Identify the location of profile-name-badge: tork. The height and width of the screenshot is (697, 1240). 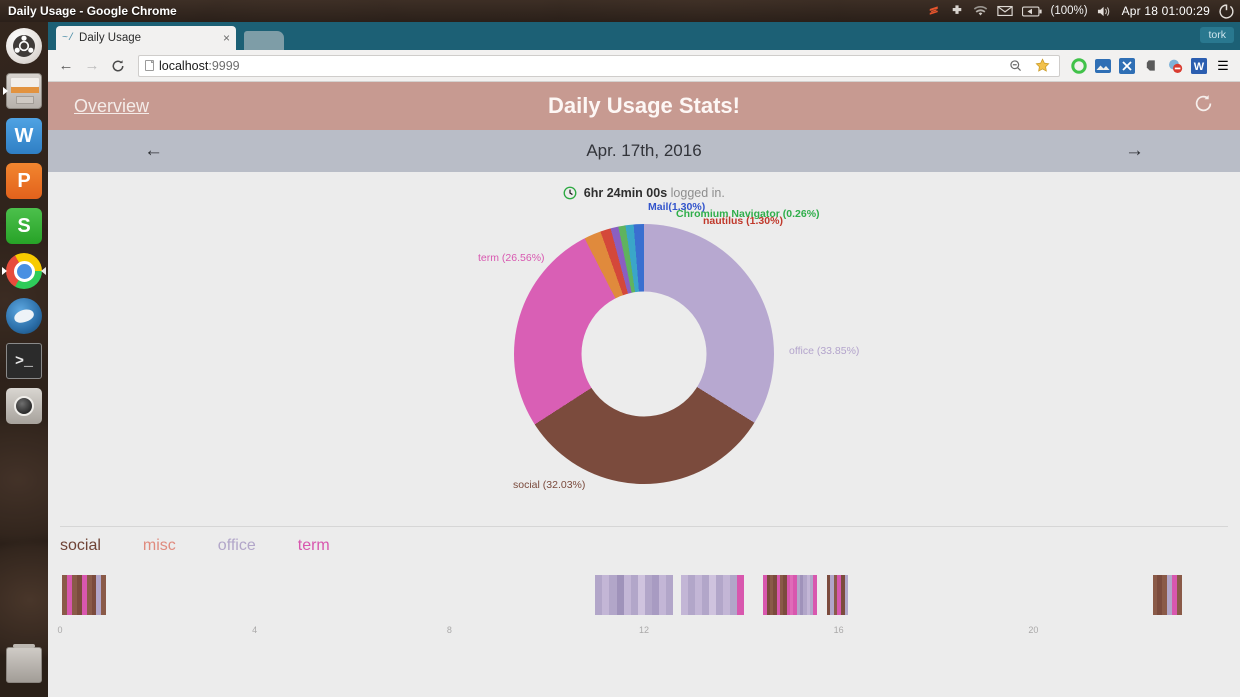
(1217, 35).